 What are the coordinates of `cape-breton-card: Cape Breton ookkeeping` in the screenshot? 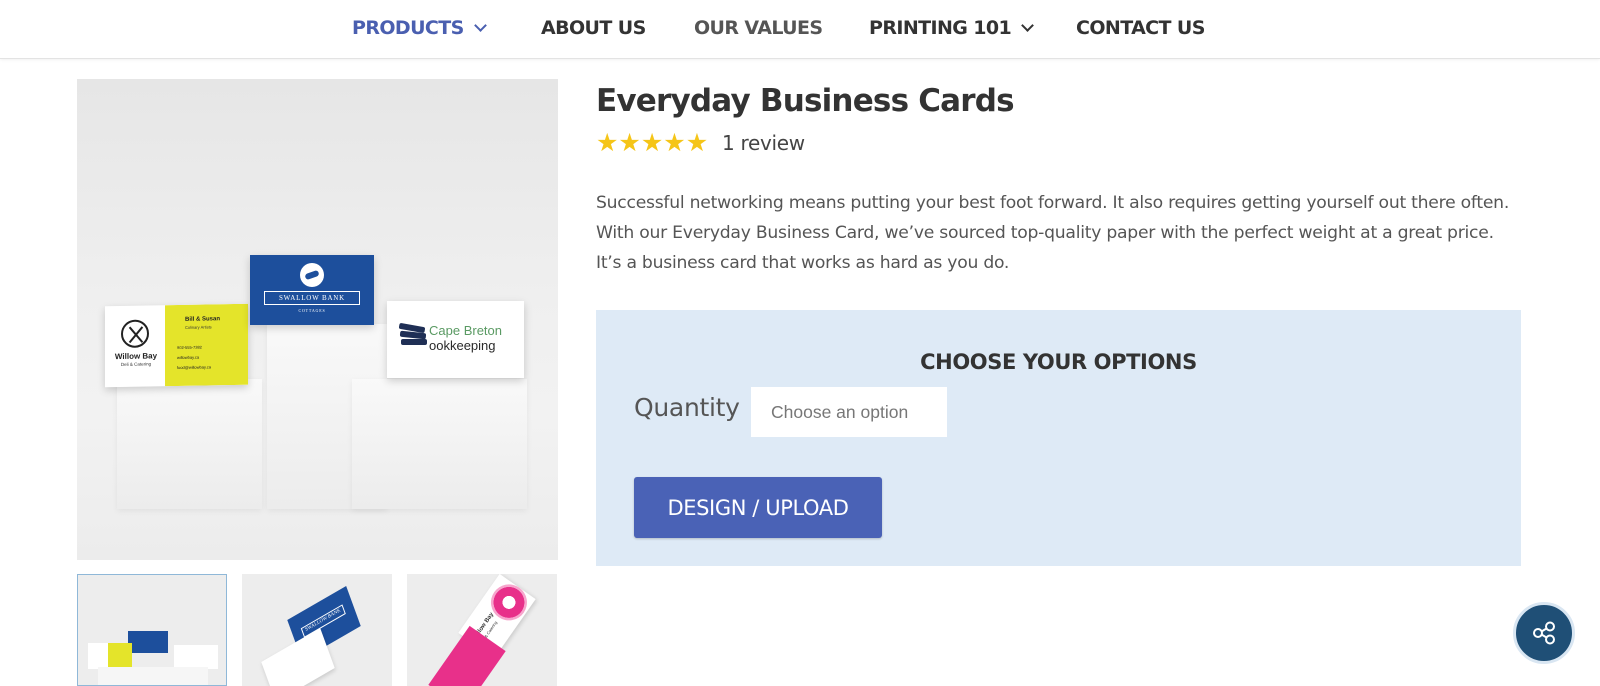 It's located at (455, 339).